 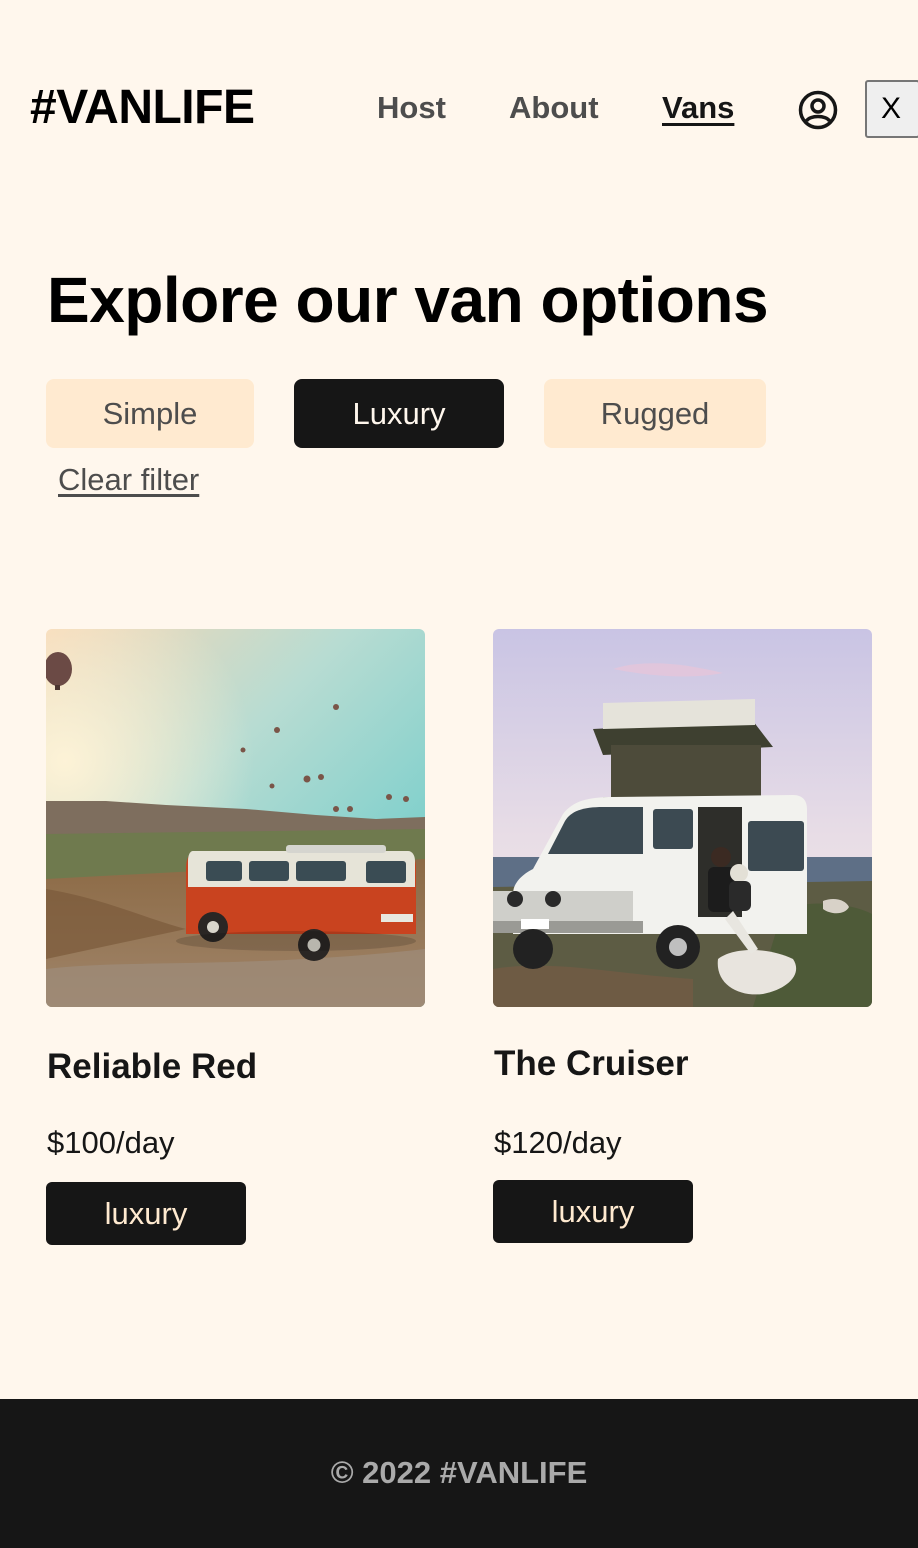 I want to click on van-price: $100/day, so click(x=111, y=1142).